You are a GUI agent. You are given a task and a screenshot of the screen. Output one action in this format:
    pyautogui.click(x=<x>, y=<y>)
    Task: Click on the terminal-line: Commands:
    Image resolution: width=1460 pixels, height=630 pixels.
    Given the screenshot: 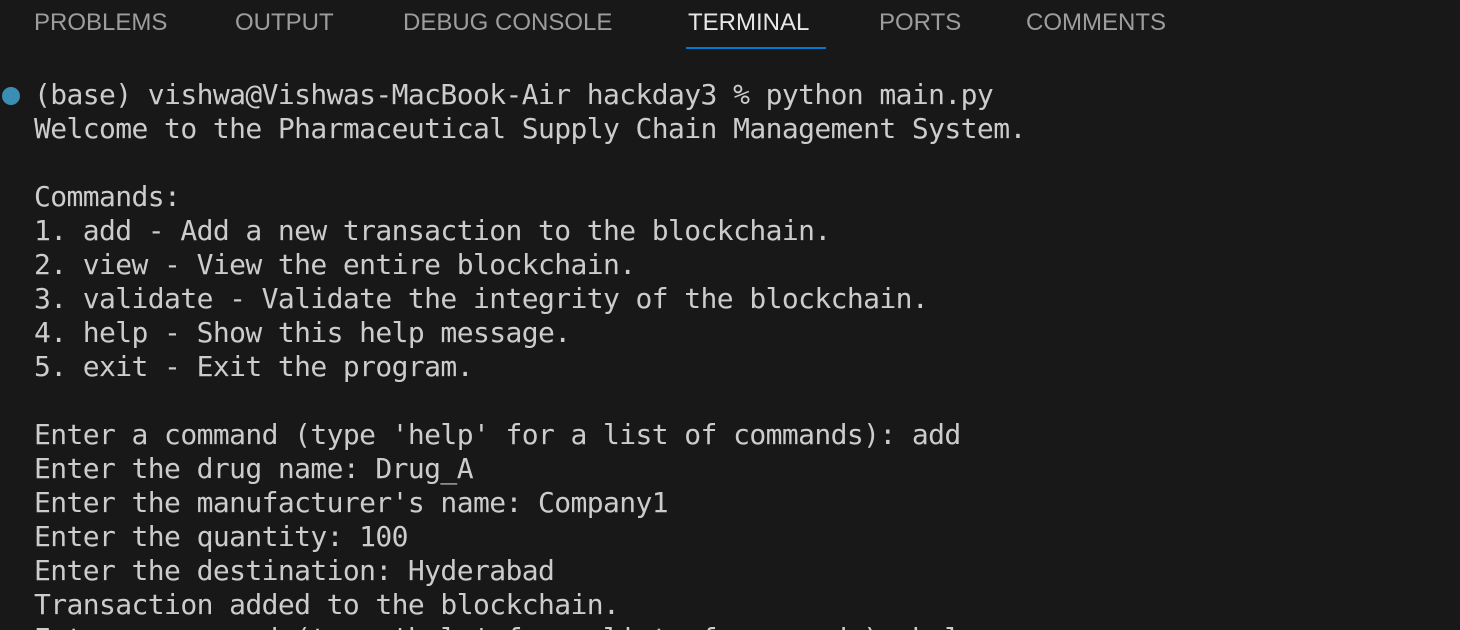 What is the action you would take?
    pyautogui.click(x=107, y=196)
    